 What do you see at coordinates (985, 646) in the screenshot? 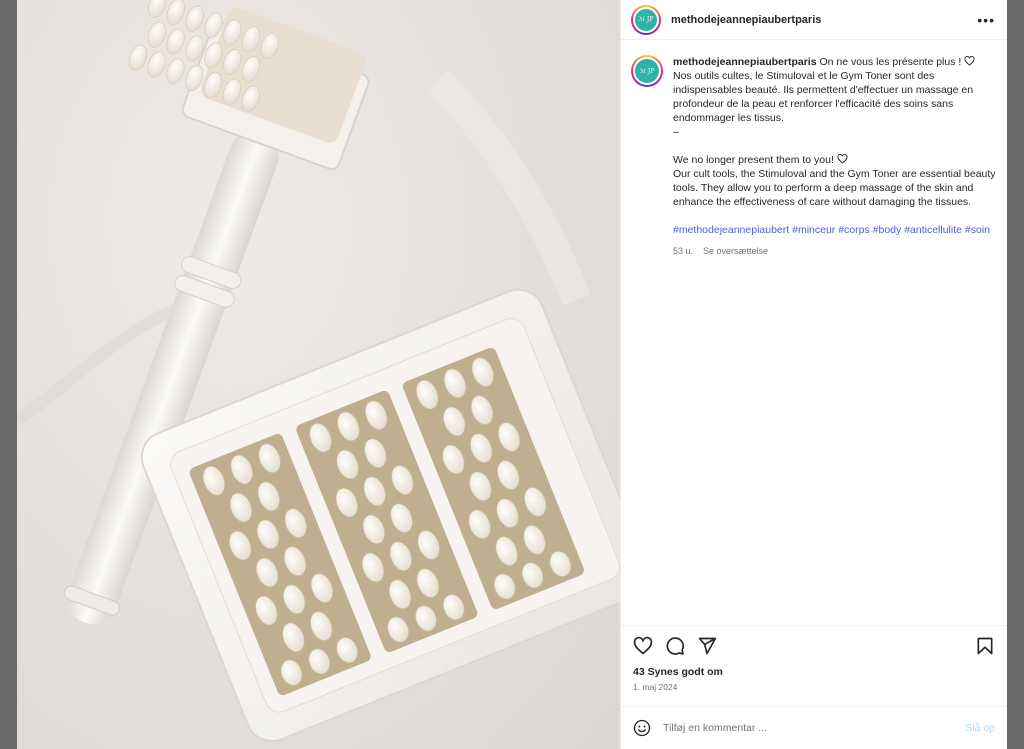
I see `bookmark-icon` at bounding box center [985, 646].